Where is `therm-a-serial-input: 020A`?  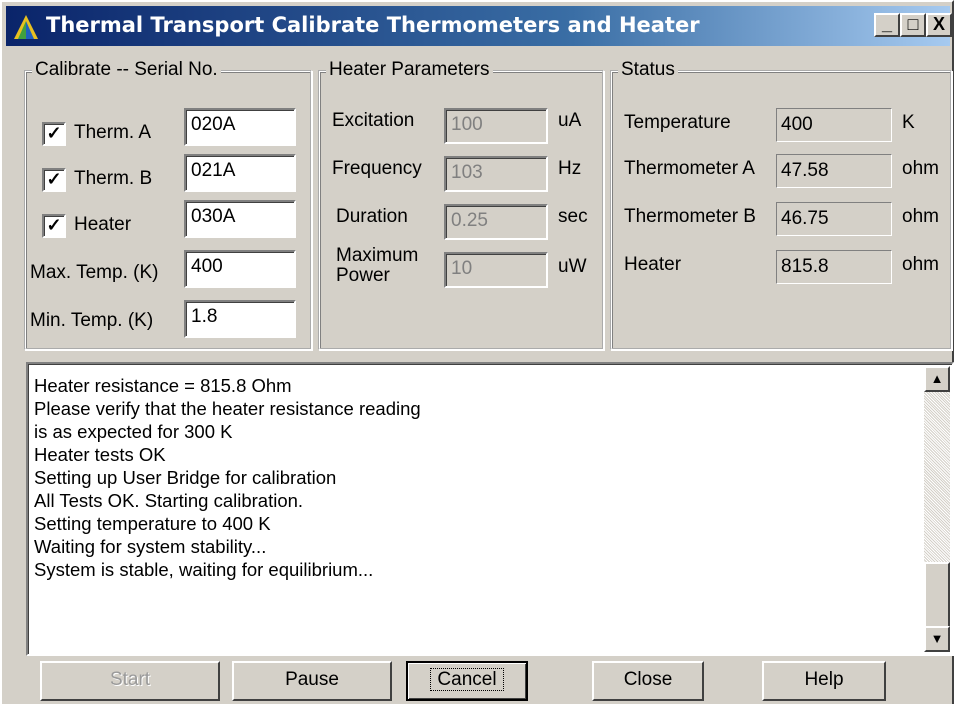
therm-a-serial-input: 020A is located at coordinates (240, 127).